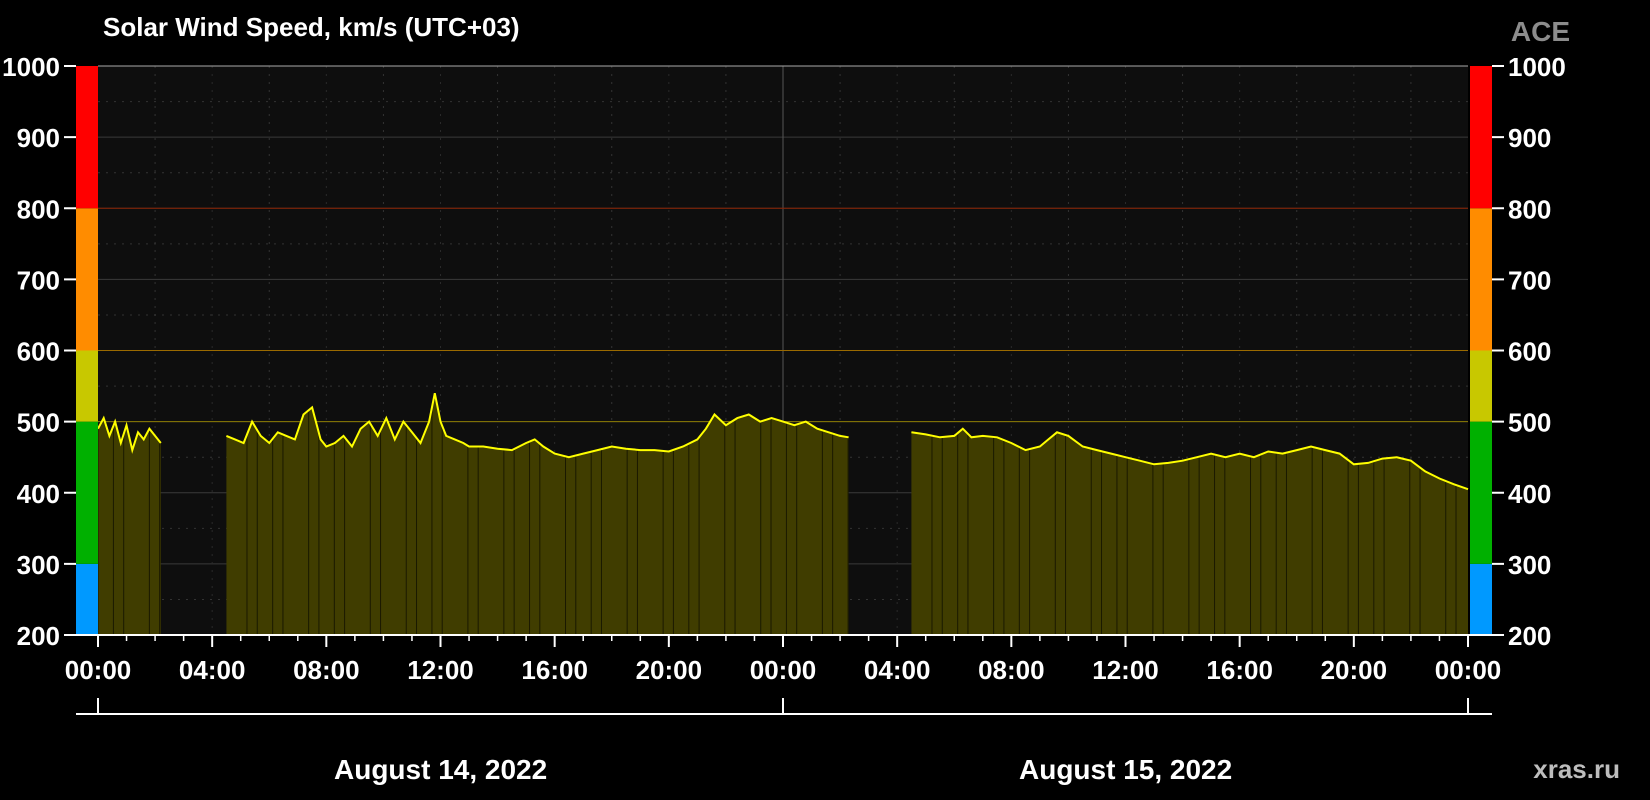 Image resolution: width=1650 pixels, height=800 pixels. I want to click on y-tick-label-right: 800, so click(1529, 209).